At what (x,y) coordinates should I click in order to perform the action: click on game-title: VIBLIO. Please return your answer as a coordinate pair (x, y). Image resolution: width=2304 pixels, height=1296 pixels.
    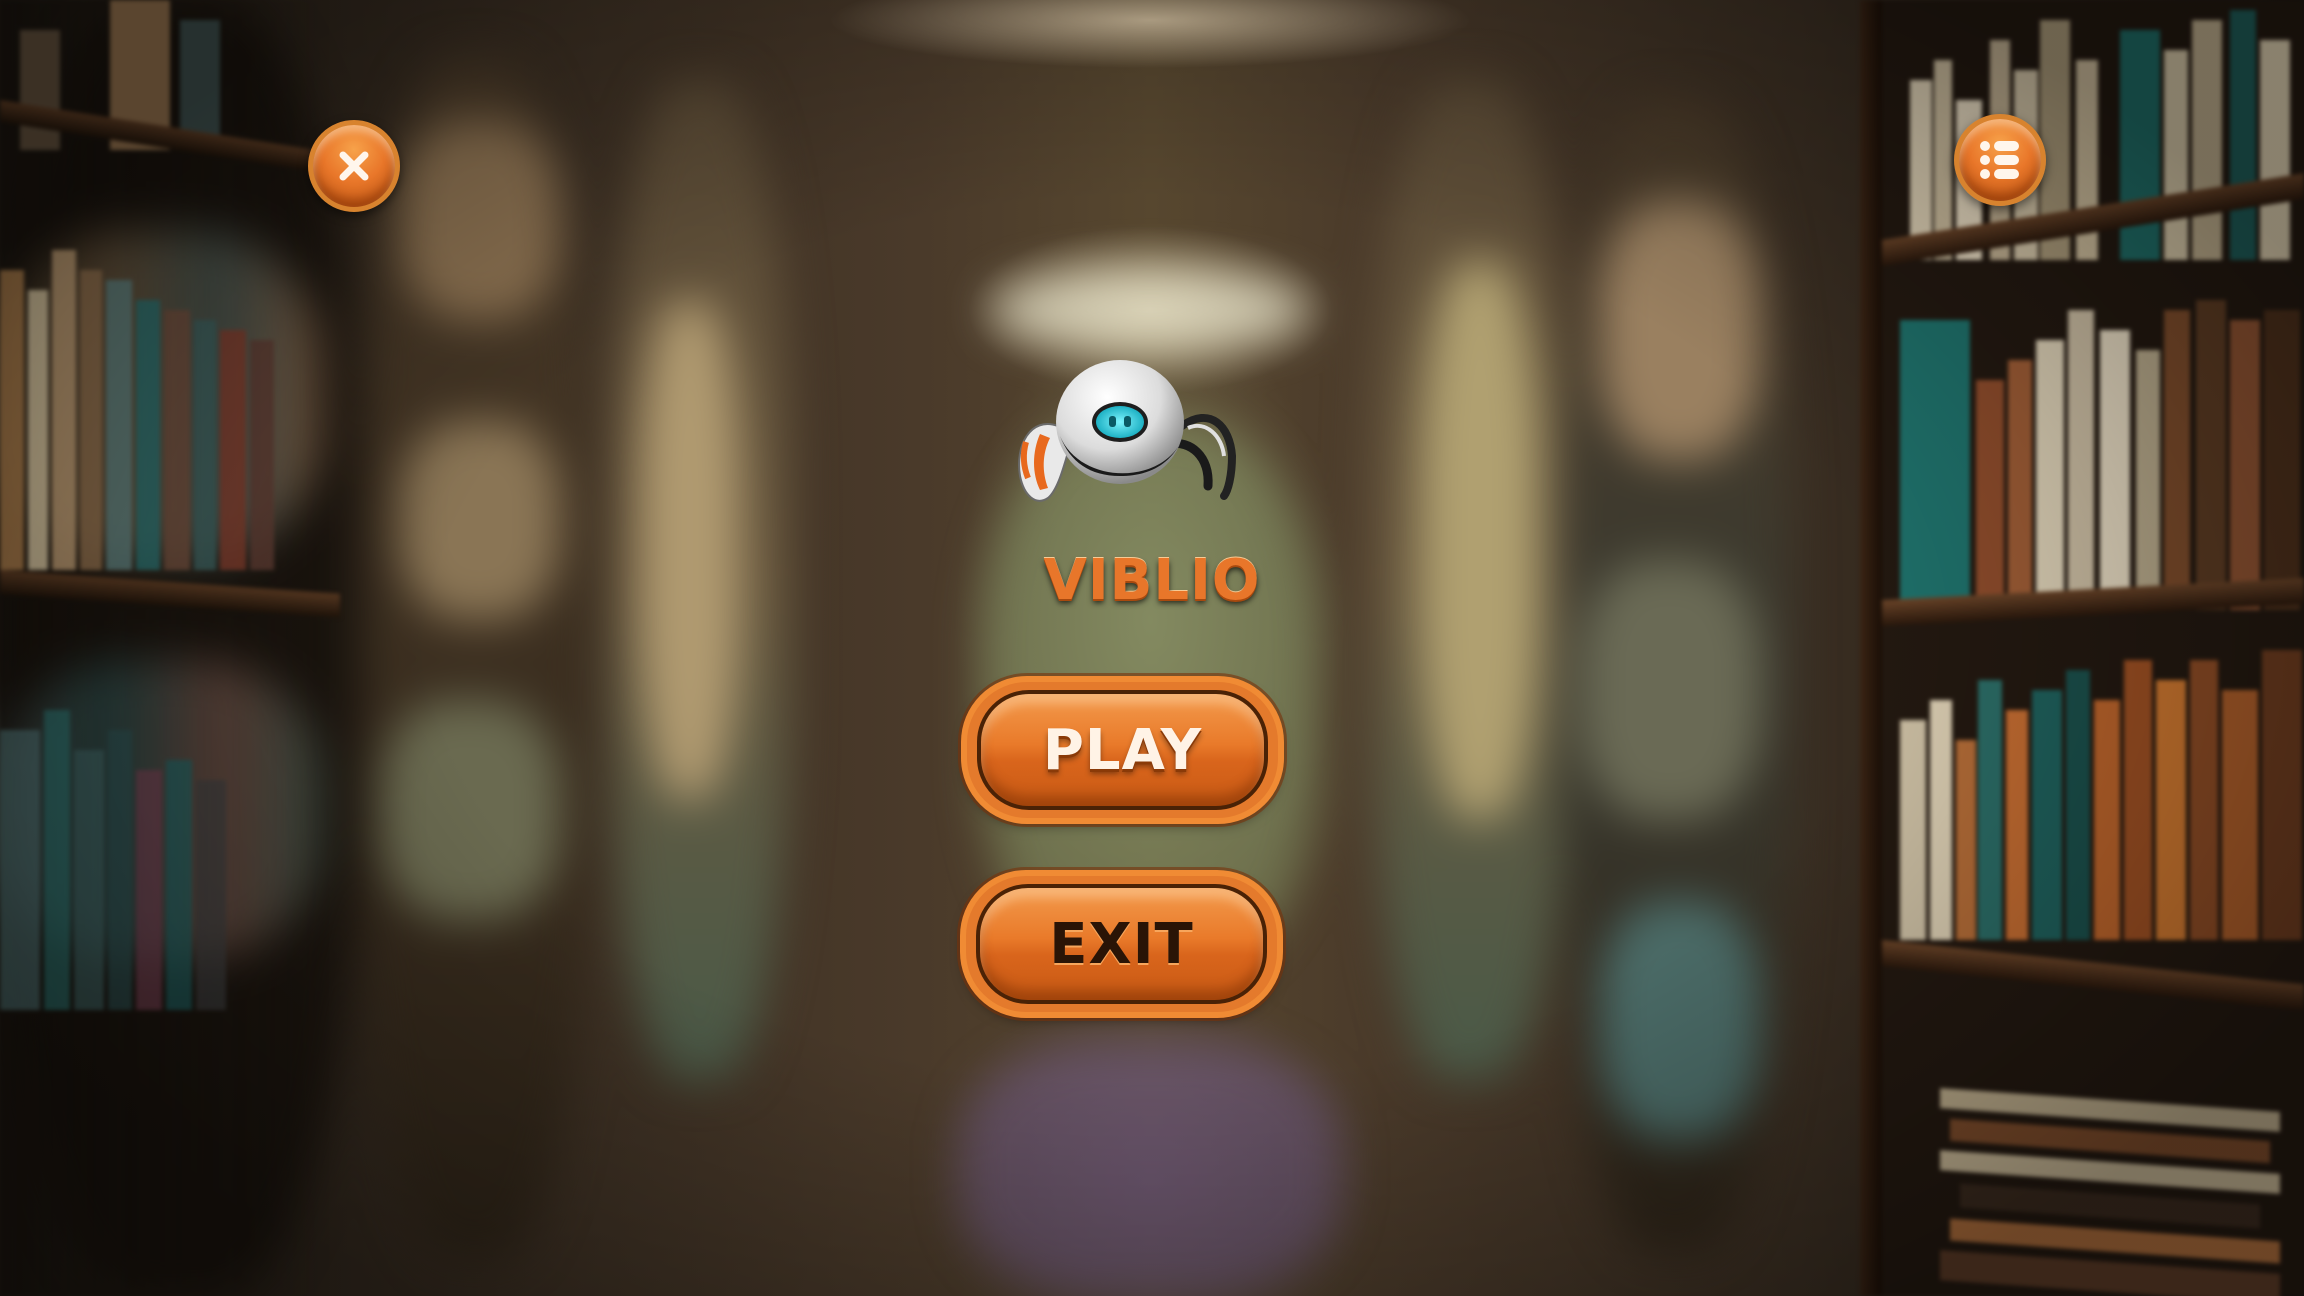
    Looking at the image, I should click on (1152, 580).